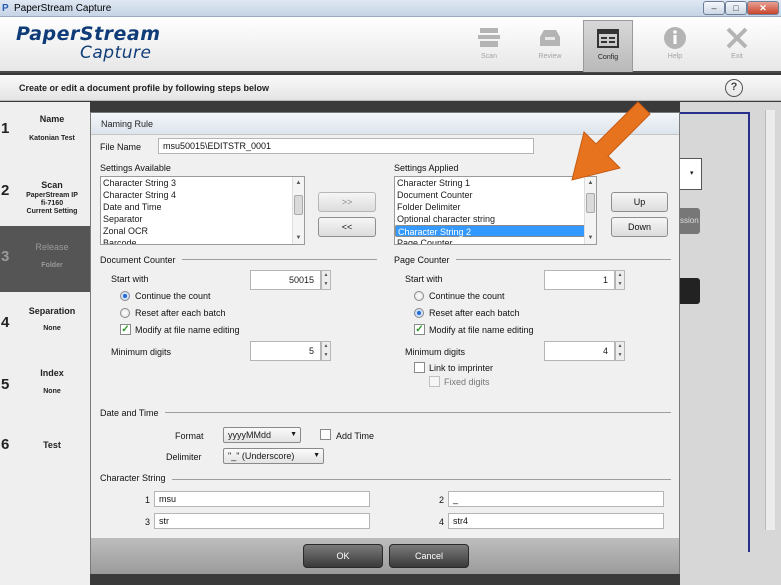  I want to click on toolbar-exit-button: Exit, so click(737, 45).